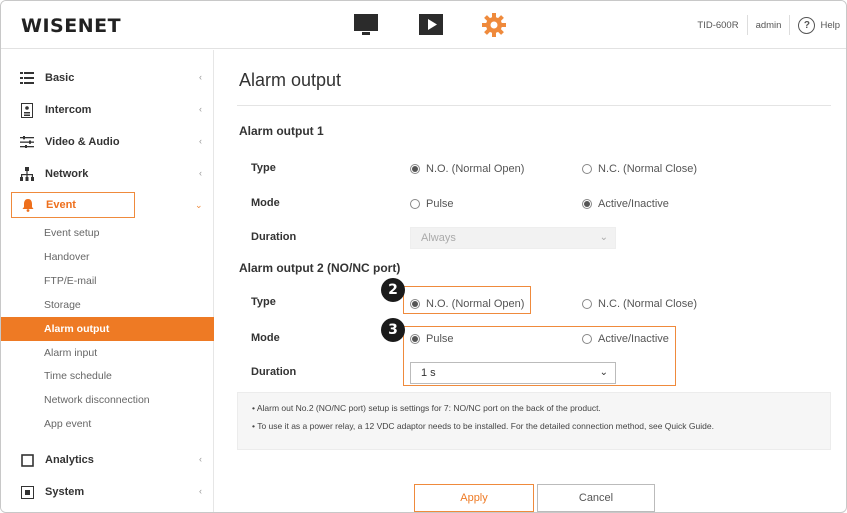  Describe the element at coordinates (82, 142) in the screenshot. I see `sidebar-item-label: Video & Audio` at that location.